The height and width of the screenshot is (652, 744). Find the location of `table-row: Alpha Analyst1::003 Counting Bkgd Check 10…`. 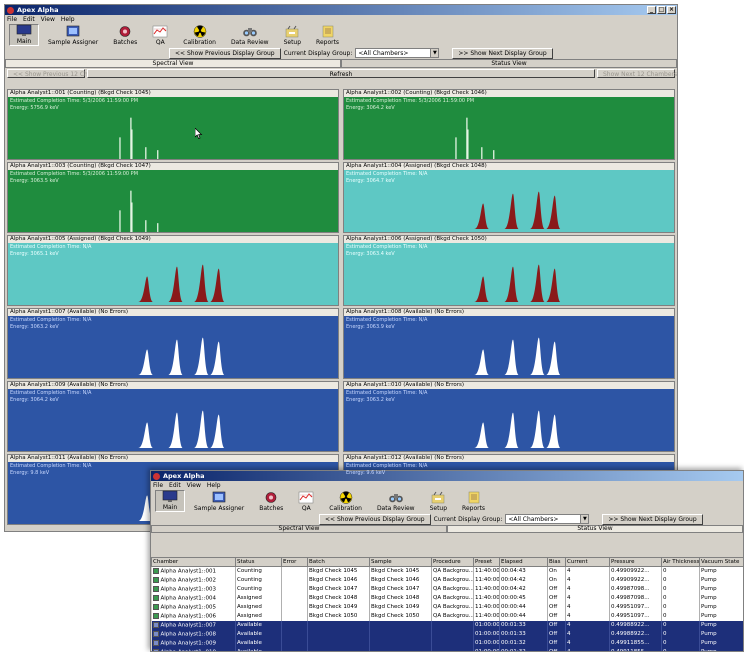

table-row: Alpha Analyst1::003 Counting Bkgd Check 10… is located at coordinates (447, 589).